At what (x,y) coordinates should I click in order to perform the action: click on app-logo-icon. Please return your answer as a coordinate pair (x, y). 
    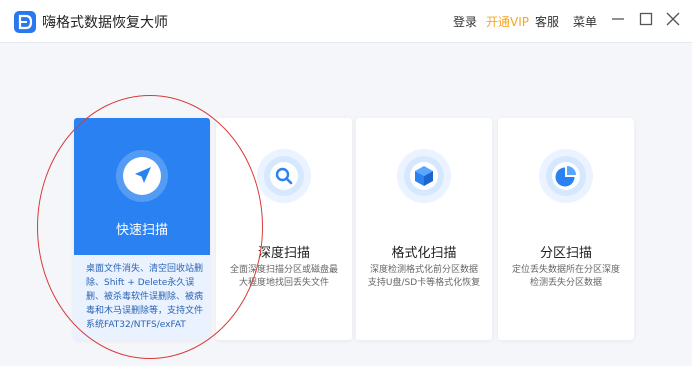
    Looking at the image, I should click on (25, 22).